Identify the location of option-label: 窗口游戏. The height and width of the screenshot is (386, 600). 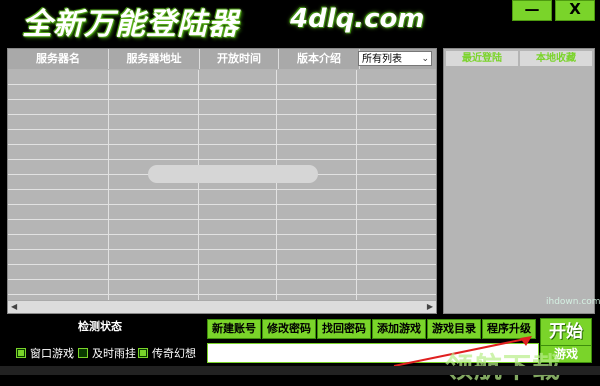
(52, 353).